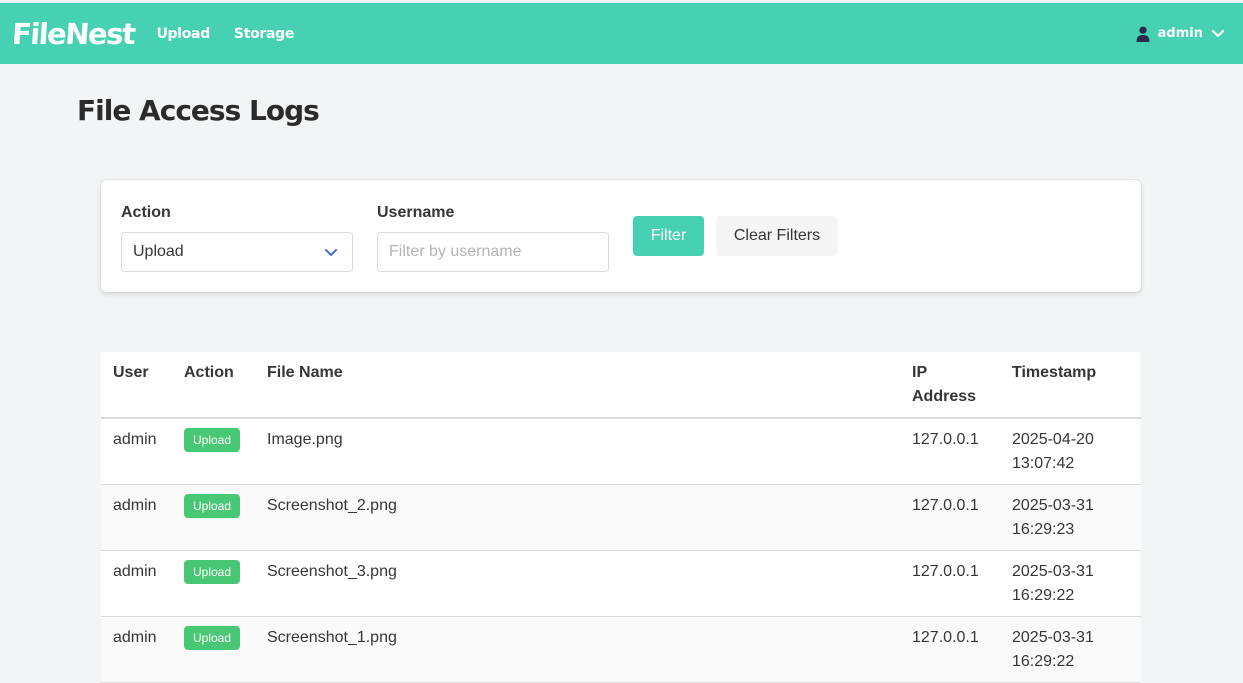 The height and width of the screenshot is (683, 1243). Describe the element at coordinates (183, 34) in the screenshot. I see `nav-link-upload: Upload` at that location.